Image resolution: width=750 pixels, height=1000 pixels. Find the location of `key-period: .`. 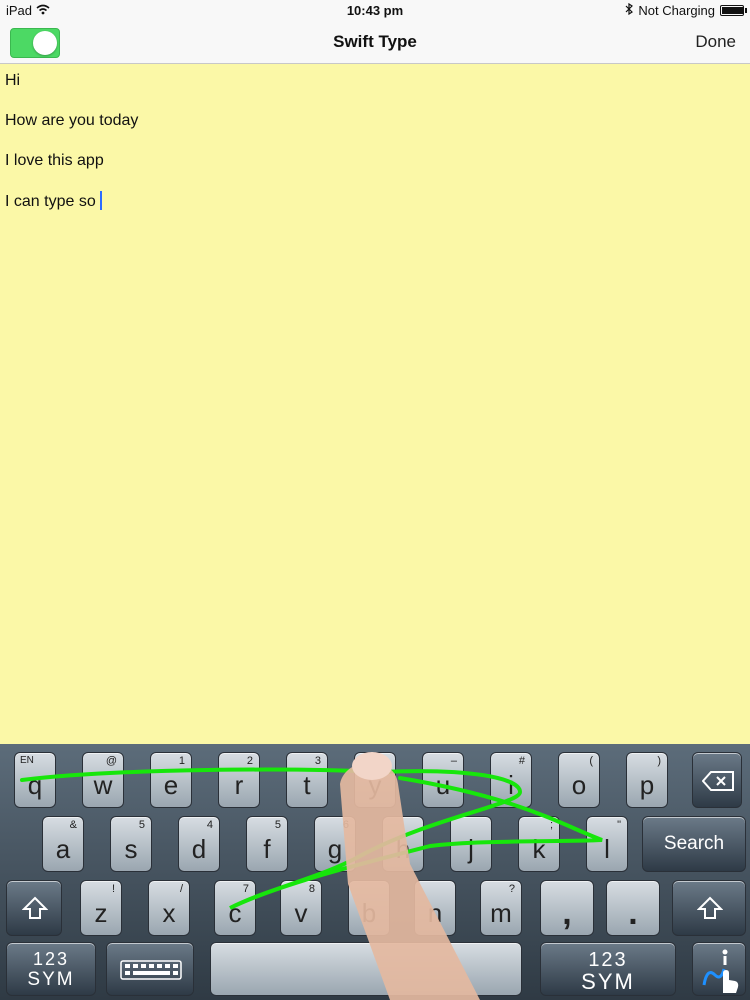

key-period: . is located at coordinates (633, 908).